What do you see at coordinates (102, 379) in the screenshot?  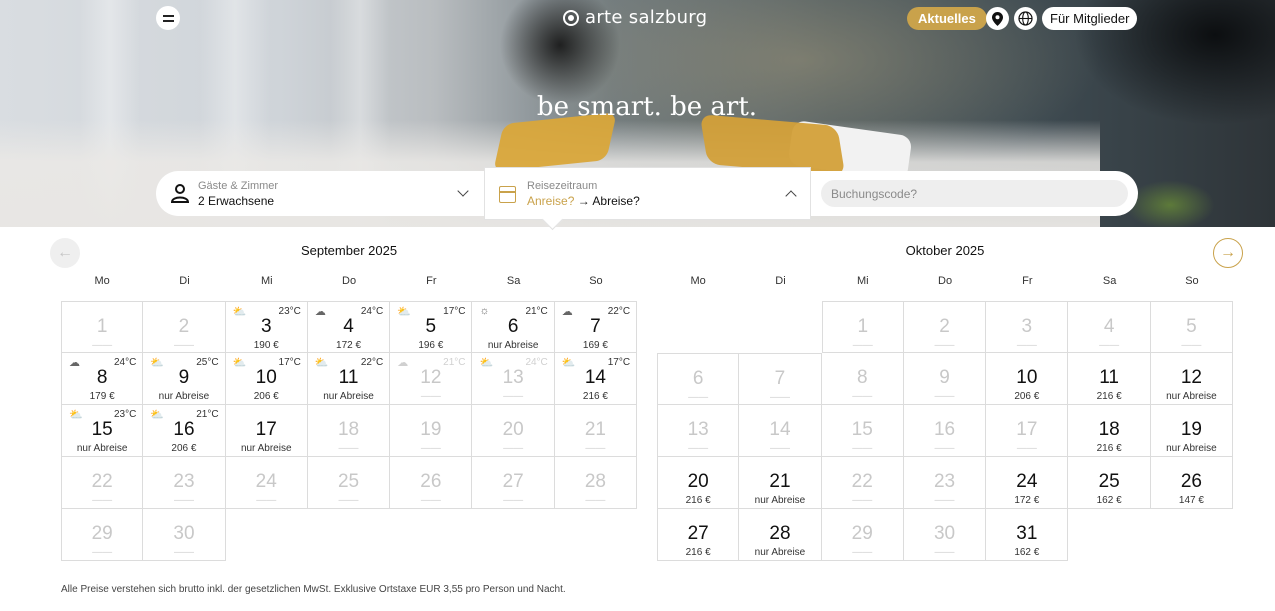 I see `calendar-day-cell: ☁ 24°C 8 179 €` at bounding box center [102, 379].